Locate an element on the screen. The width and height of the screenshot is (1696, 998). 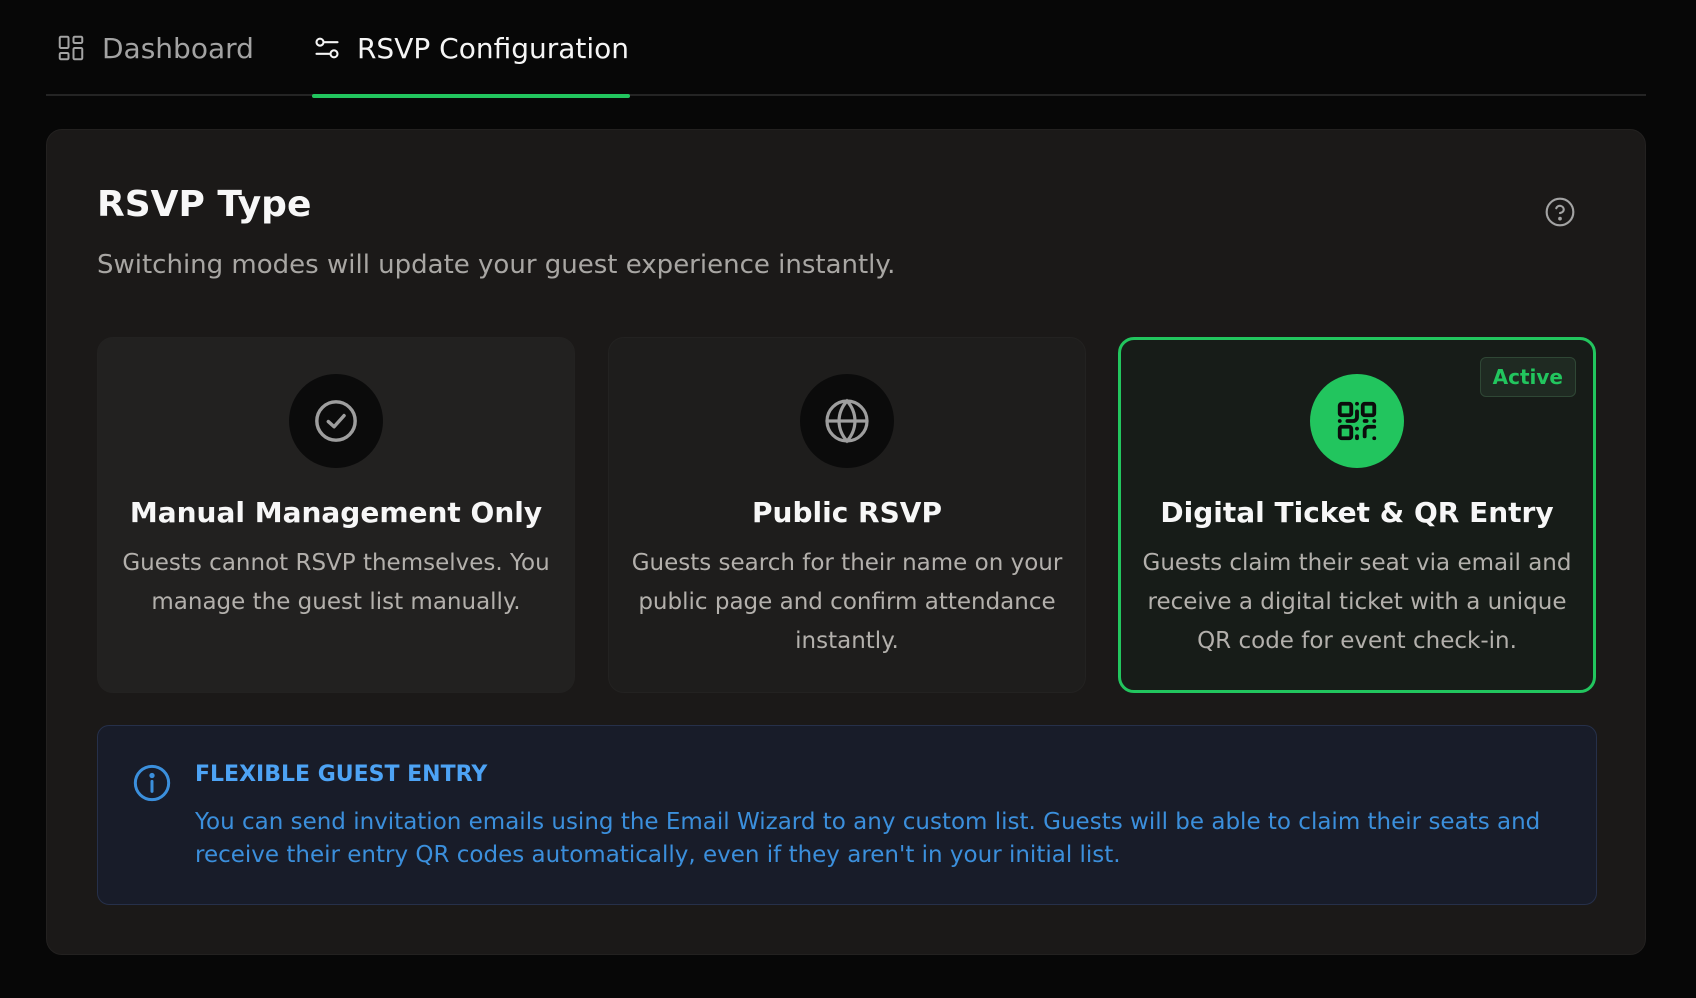
option-title: Manual Management Only is located at coordinates (336, 512).